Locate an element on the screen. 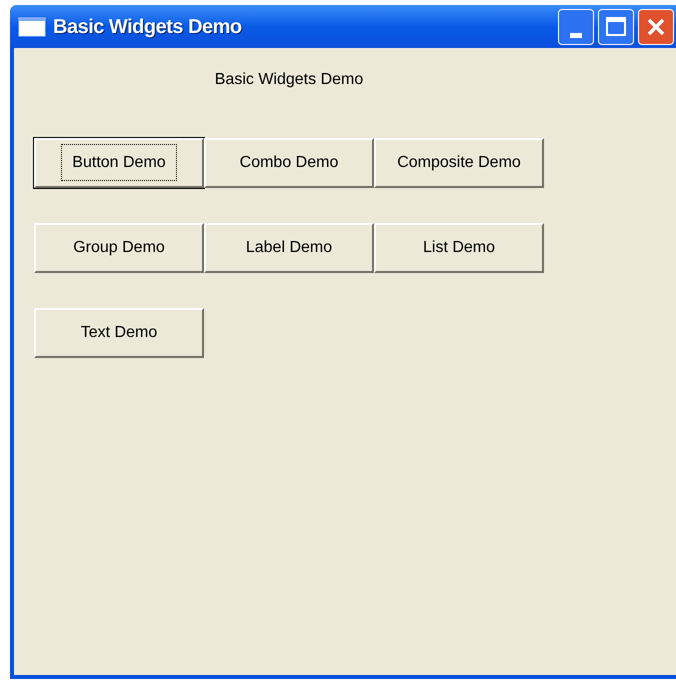 This screenshot has width=676, height=681. demo-button: Label Demo is located at coordinates (289, 248).